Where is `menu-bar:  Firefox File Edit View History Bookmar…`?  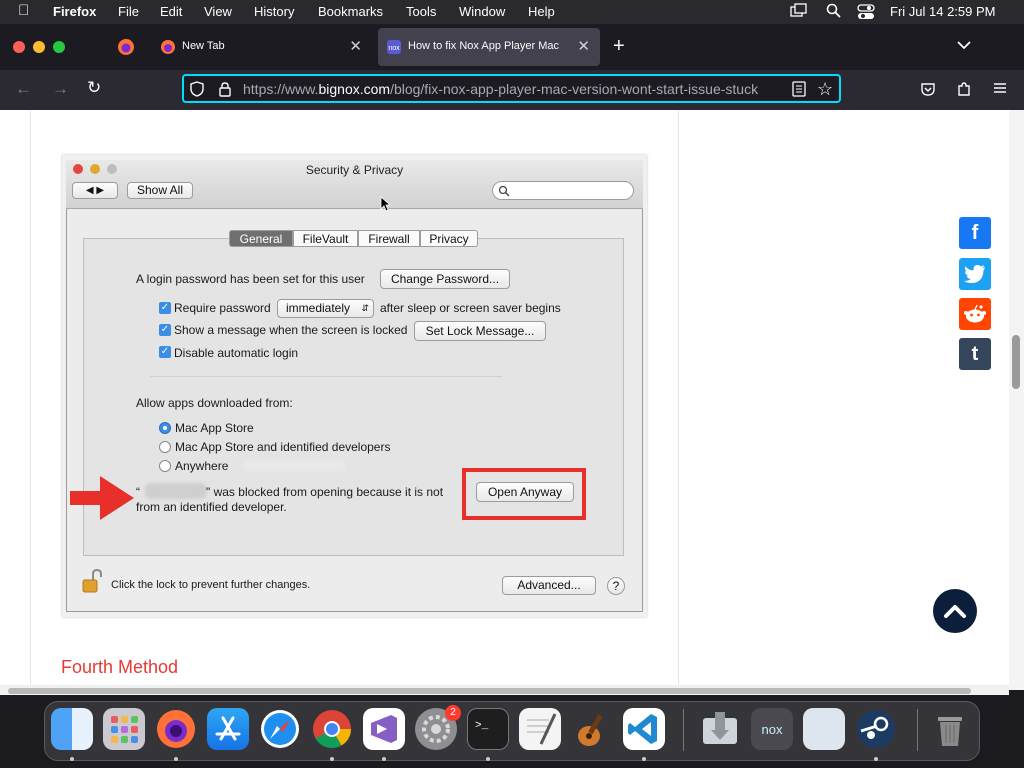 menu-bar:  Firefox File Edit View History Bookmar… is located at coordinates (512, 12).